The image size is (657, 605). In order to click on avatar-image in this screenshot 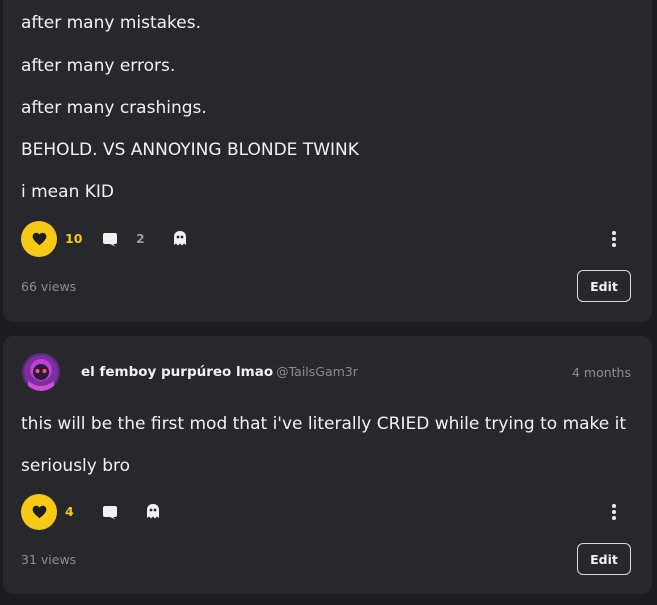, I will do `click(41, 372)`.